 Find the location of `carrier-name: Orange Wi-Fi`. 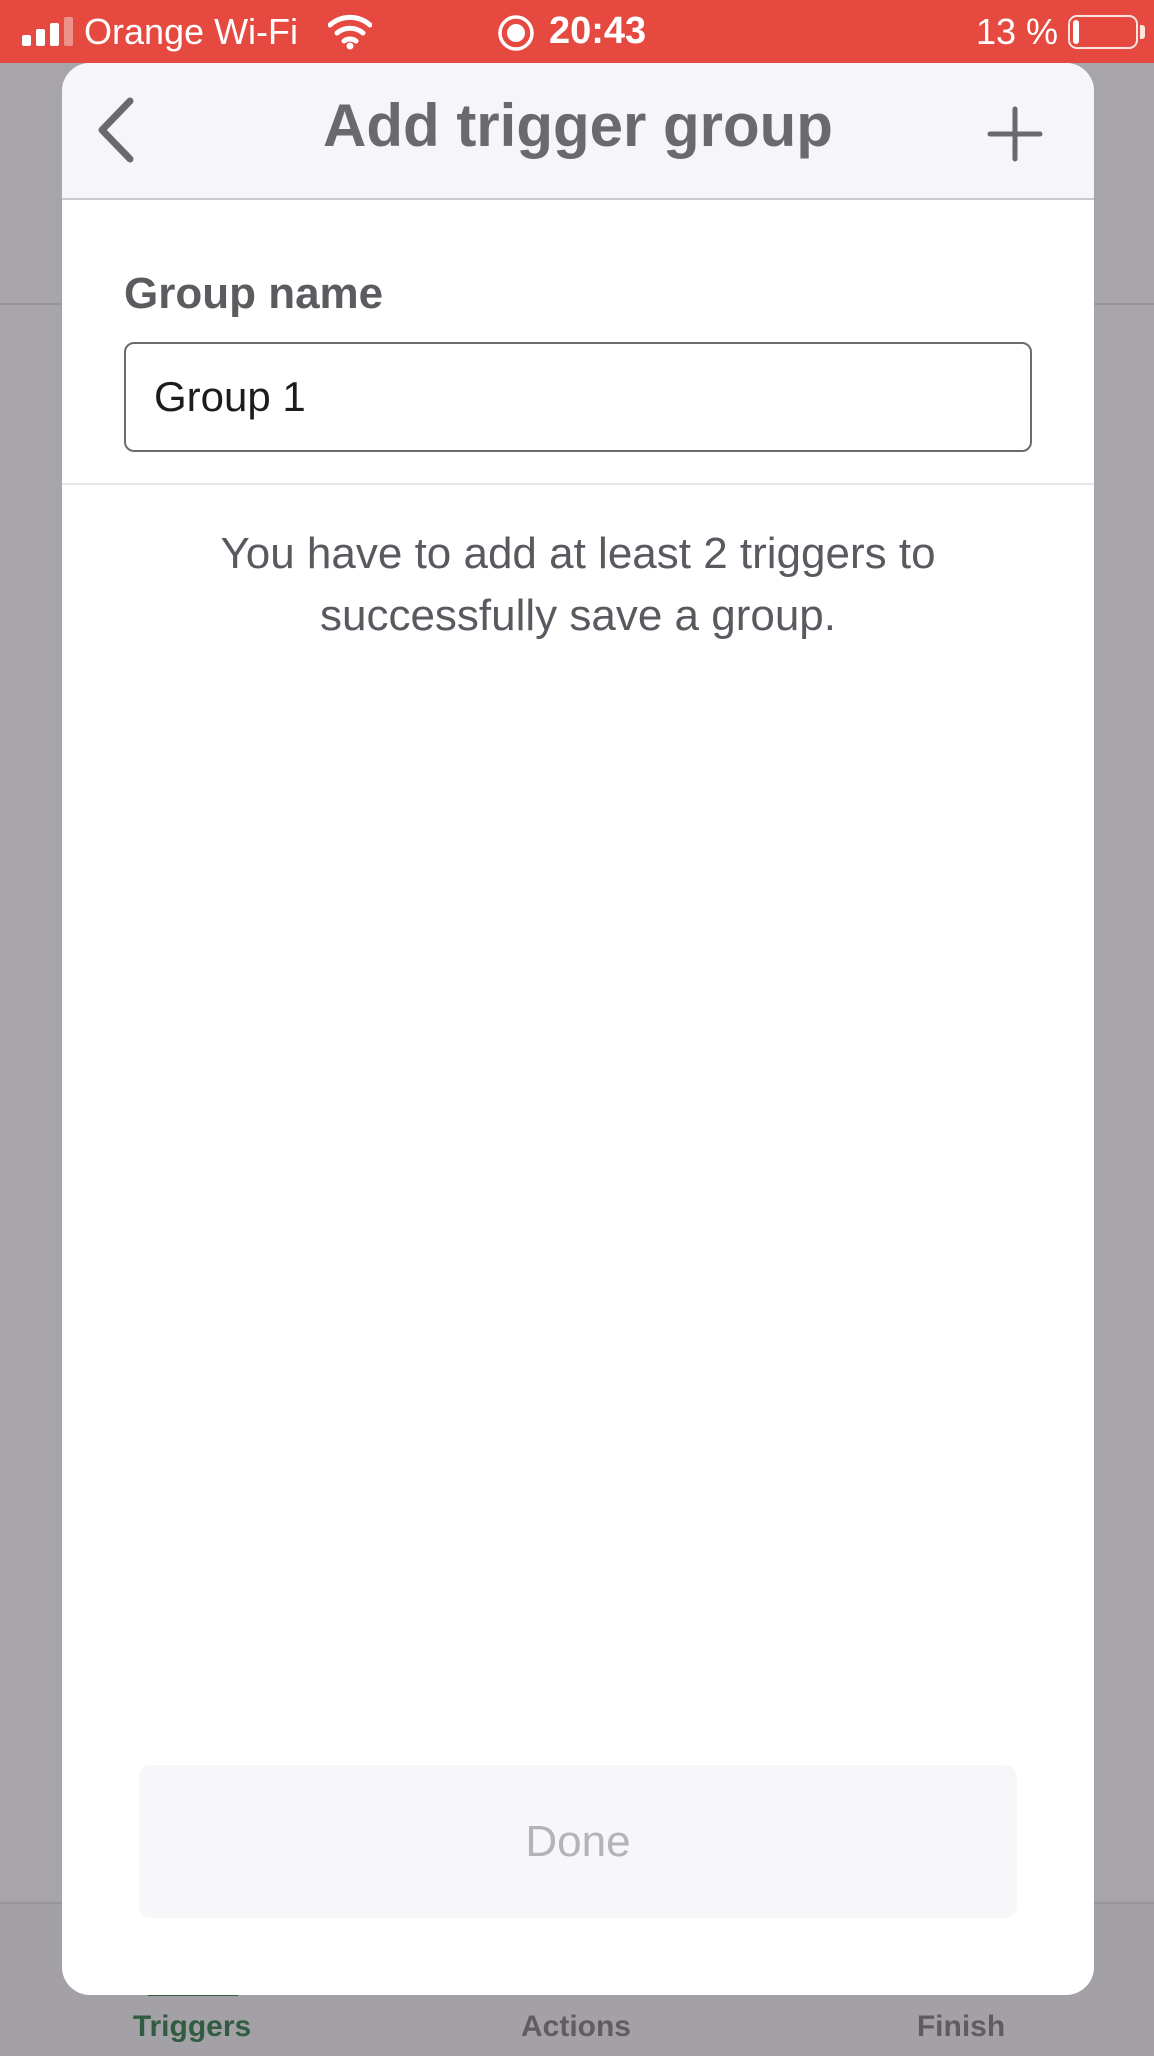

carrier-name: Orange Wi-Fi is located at coordinates (191, 31).